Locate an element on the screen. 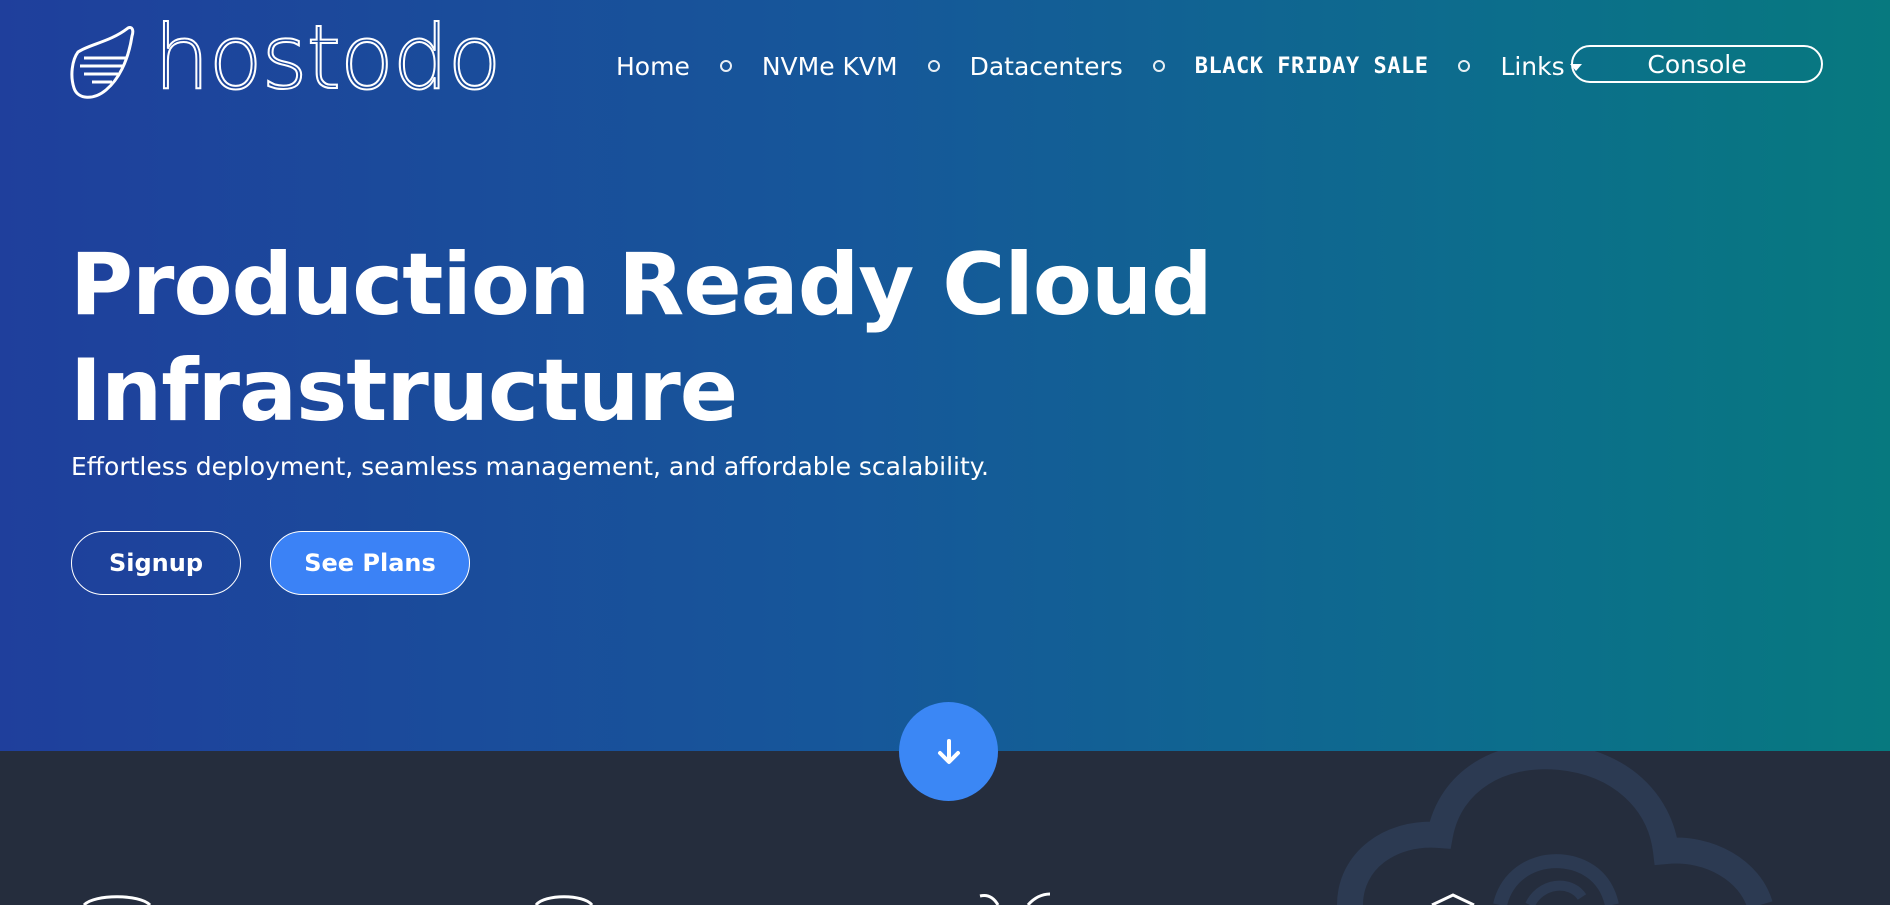 The image size is (1890, 905). cloud-icon is located at coordinates (1555, 828).